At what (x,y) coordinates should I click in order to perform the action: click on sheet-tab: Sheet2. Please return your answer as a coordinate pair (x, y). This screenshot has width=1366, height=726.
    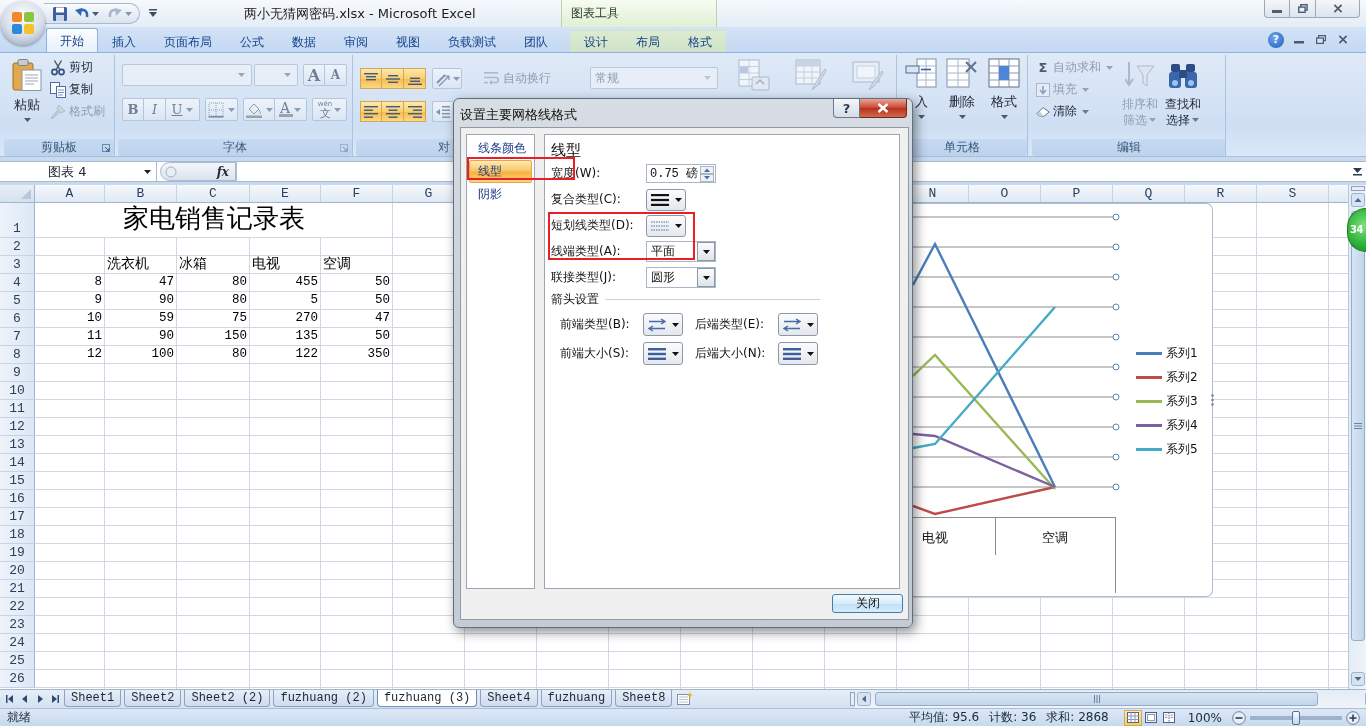
    Looking at the image, I should click on (153, 698).